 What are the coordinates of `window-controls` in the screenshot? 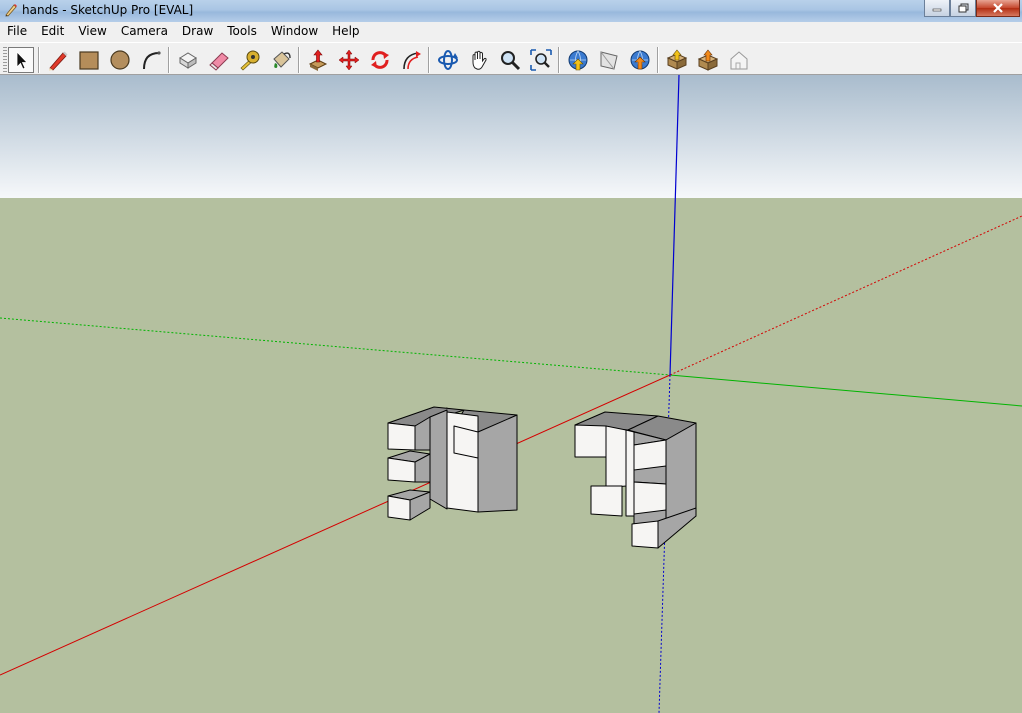 It's located at (972, 9).